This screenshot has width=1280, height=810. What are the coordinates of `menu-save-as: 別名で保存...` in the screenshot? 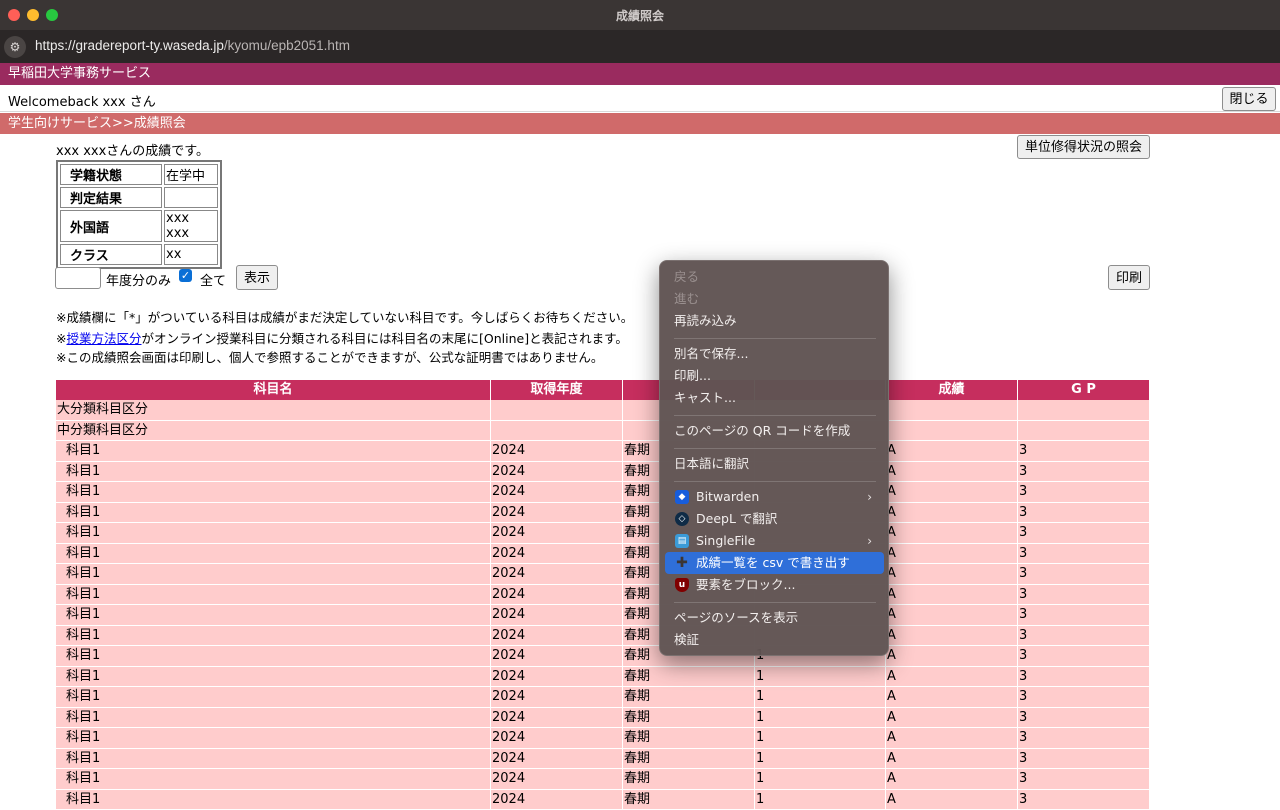 It's located at (774, 354).